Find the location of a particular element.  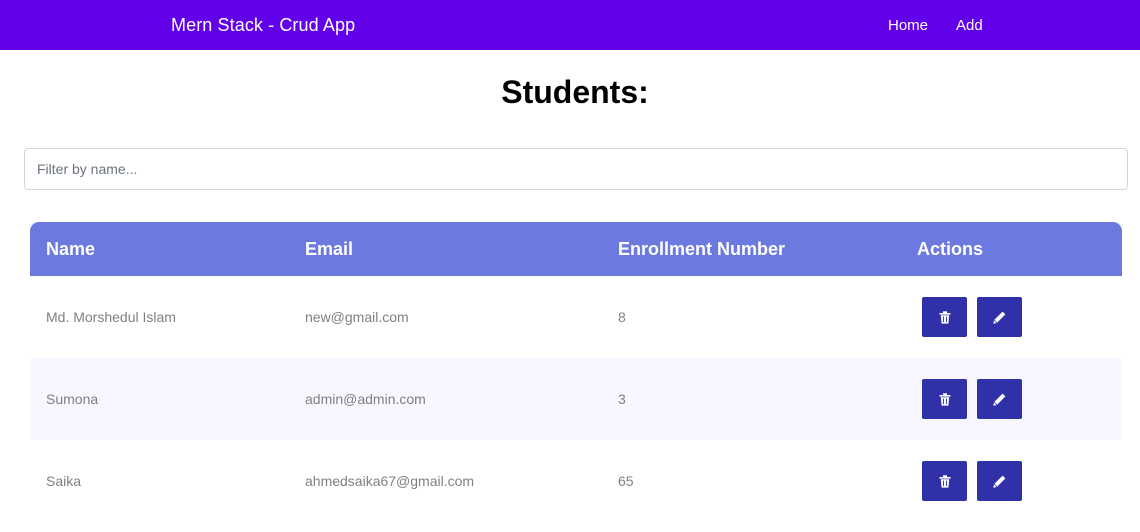

brand-link: Mern Stack - Crud App is located at coordinates (263, 25).